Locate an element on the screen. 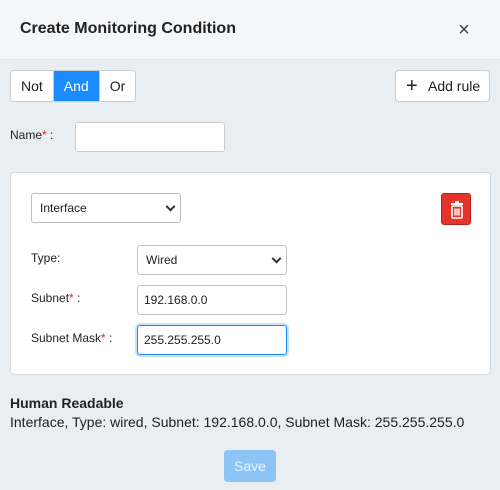 The height and width of the screenshot is (490, 500). condition-type-select: Interface is located at coordinates (106, 208).